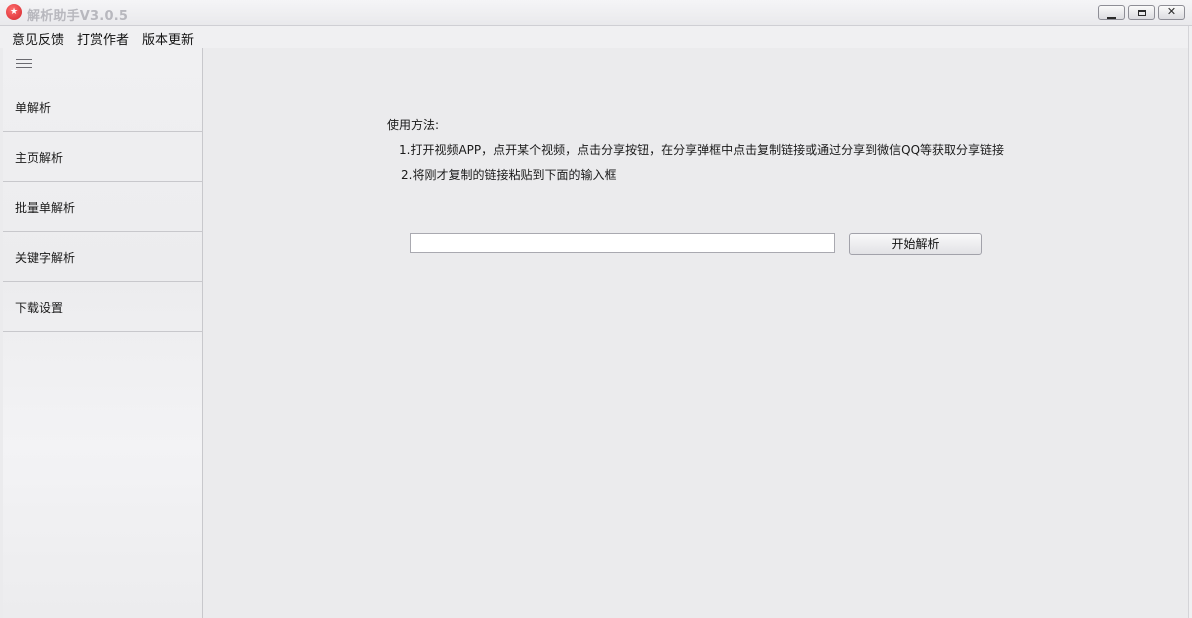 This screenshot has width=1192, height=618. I want to click on sidebar-item-label: 单解析, so click(33, 108).